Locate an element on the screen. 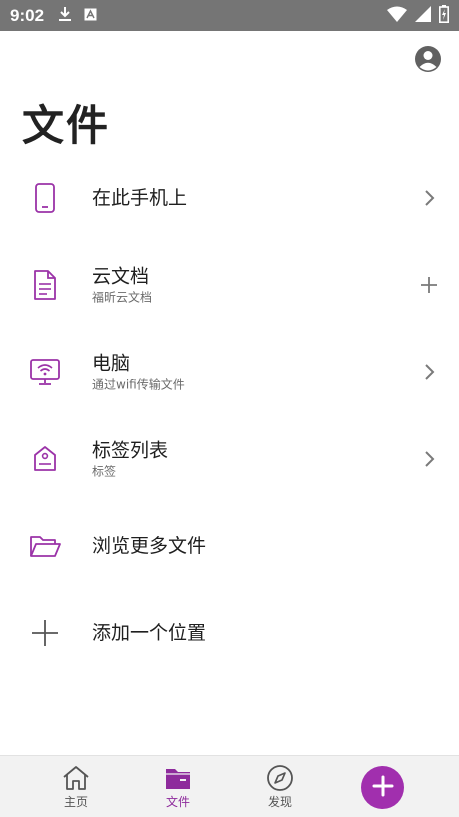  a-notification-icon is located at coordinates (90, 15).